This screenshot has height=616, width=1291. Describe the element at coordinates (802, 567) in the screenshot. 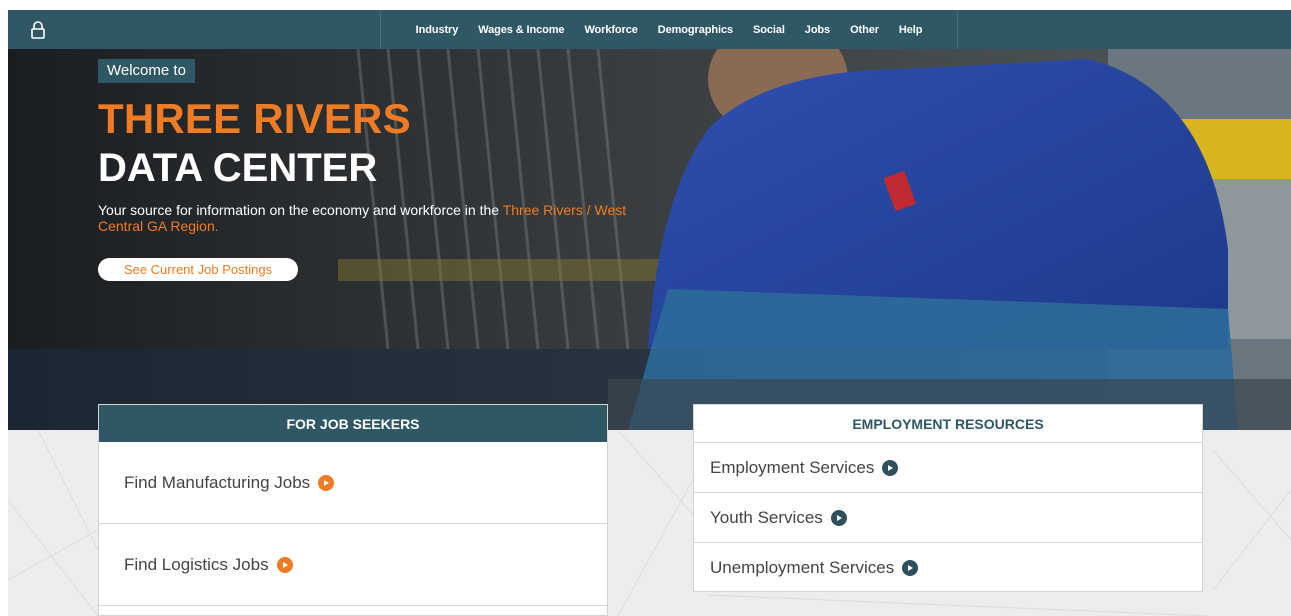

I see `unemployment-services-label: Unemployment Services` at that location.